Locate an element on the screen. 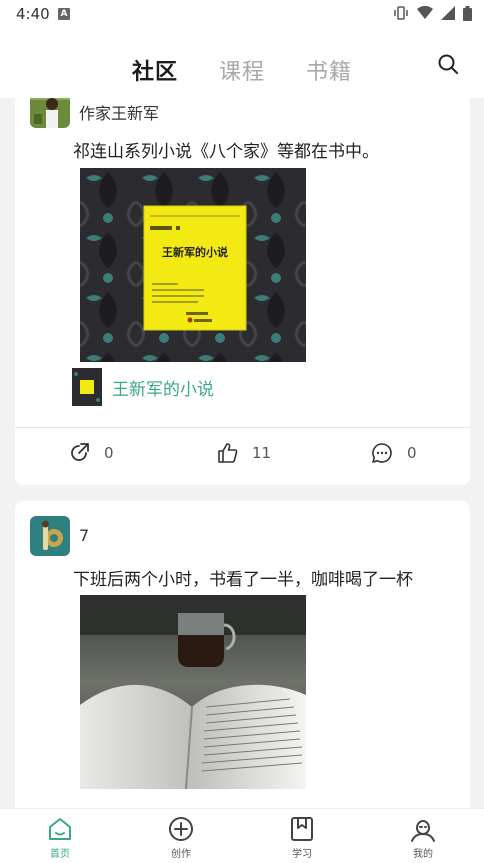 The image size is (484, 863). top-tab-bar: 社区 课程 书籍 is located at coordinates (242, 63).